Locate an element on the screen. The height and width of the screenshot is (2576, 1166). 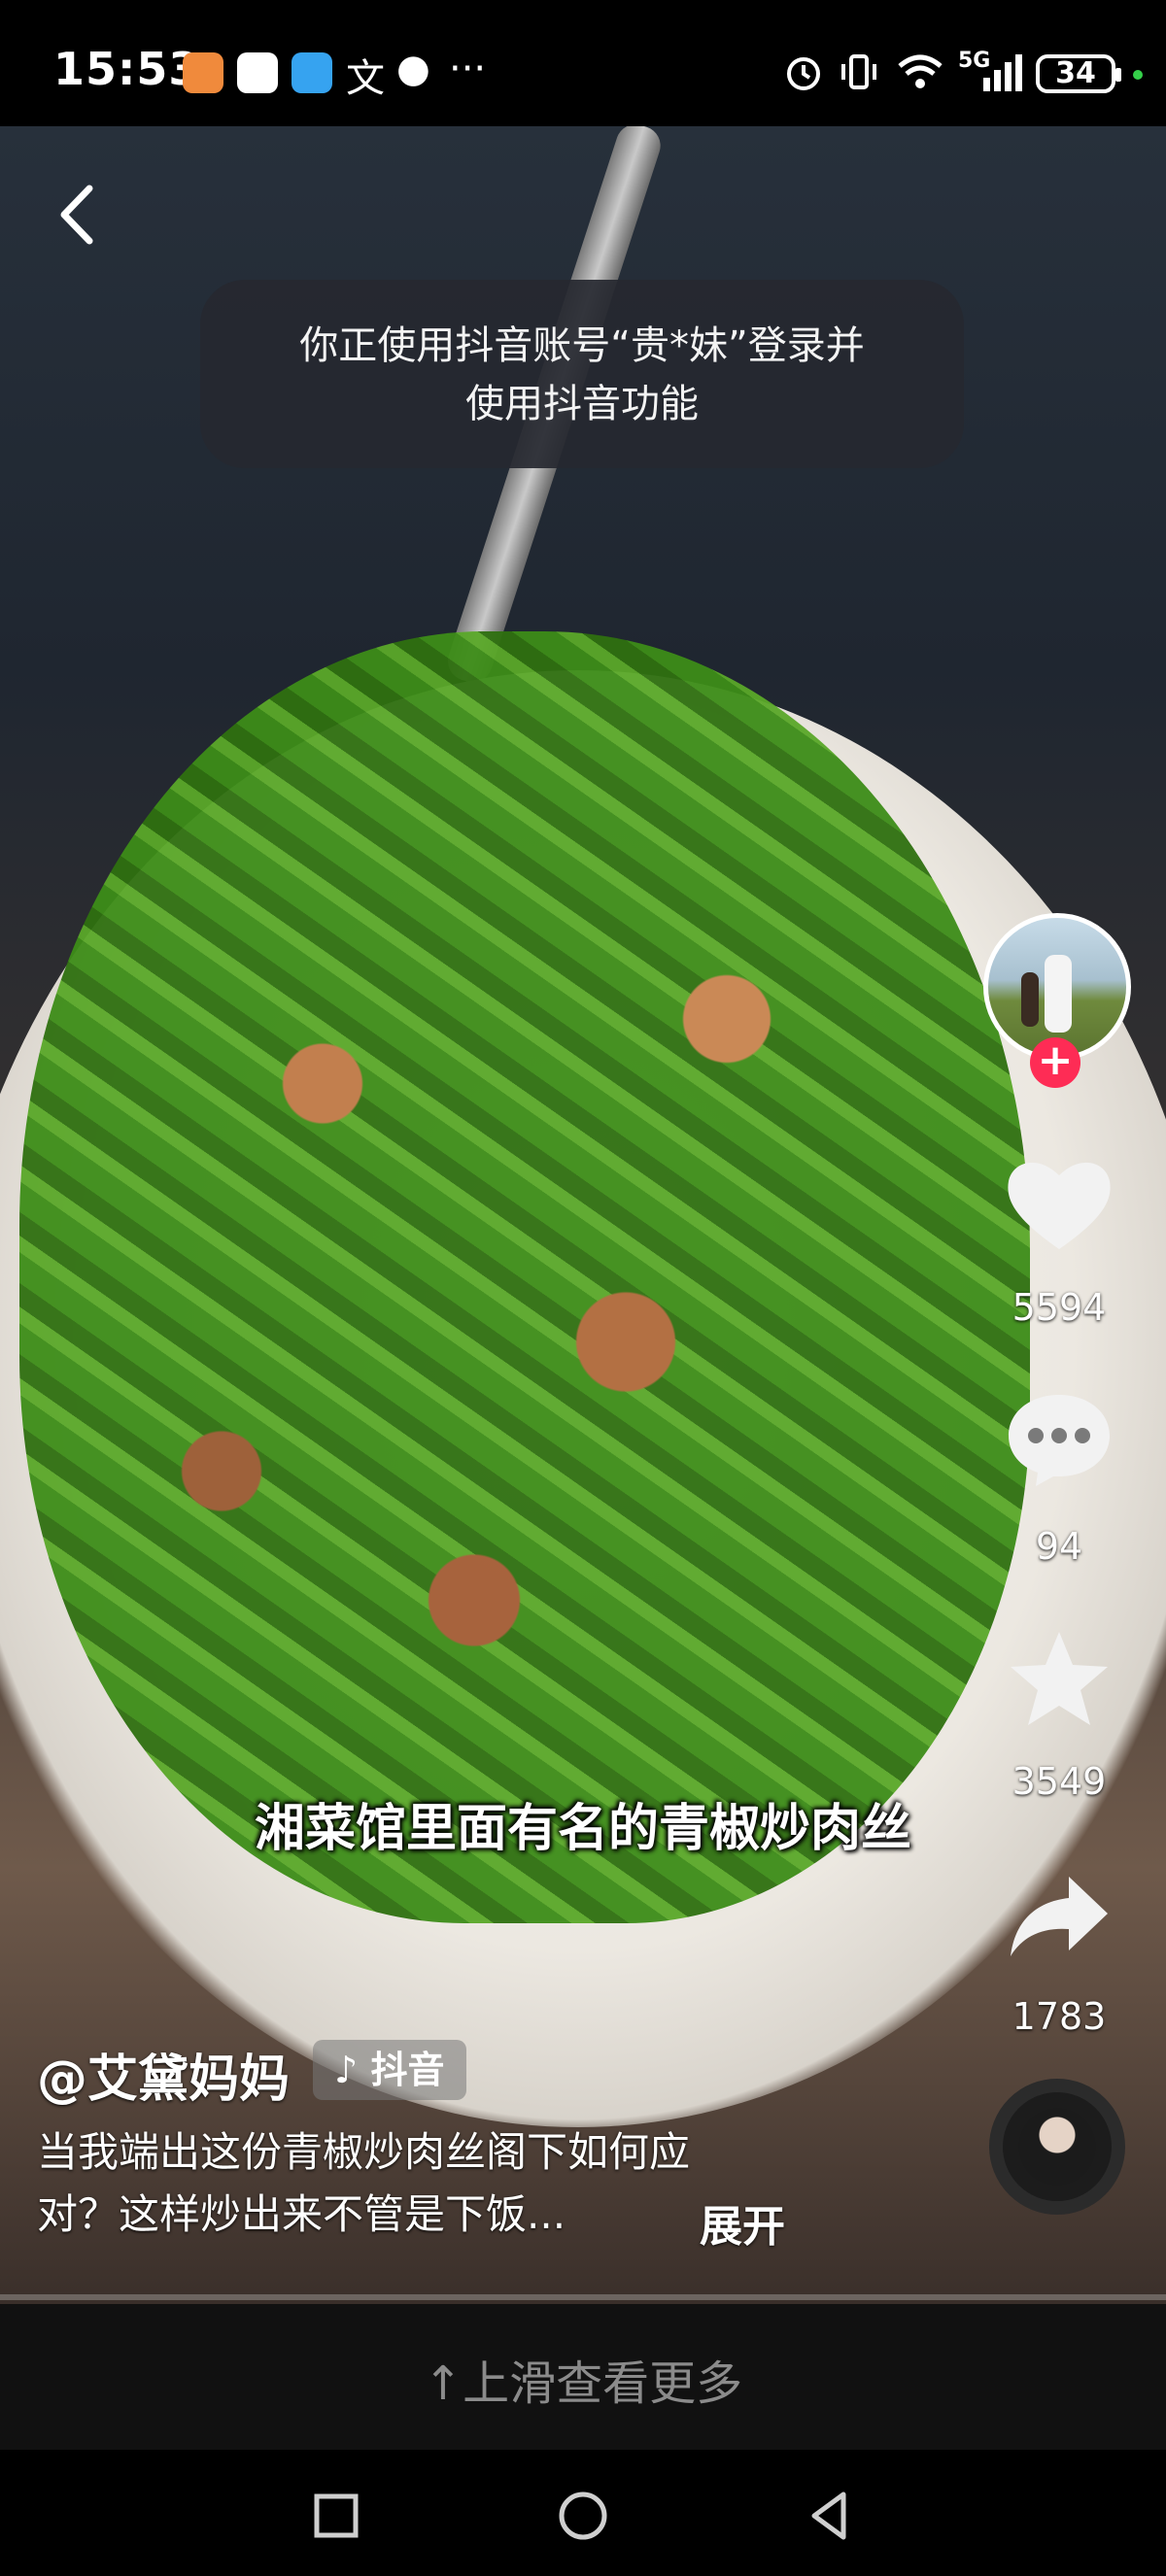
douyin-tag: ♪ 抖音 is located at coordinates (389, 2070).